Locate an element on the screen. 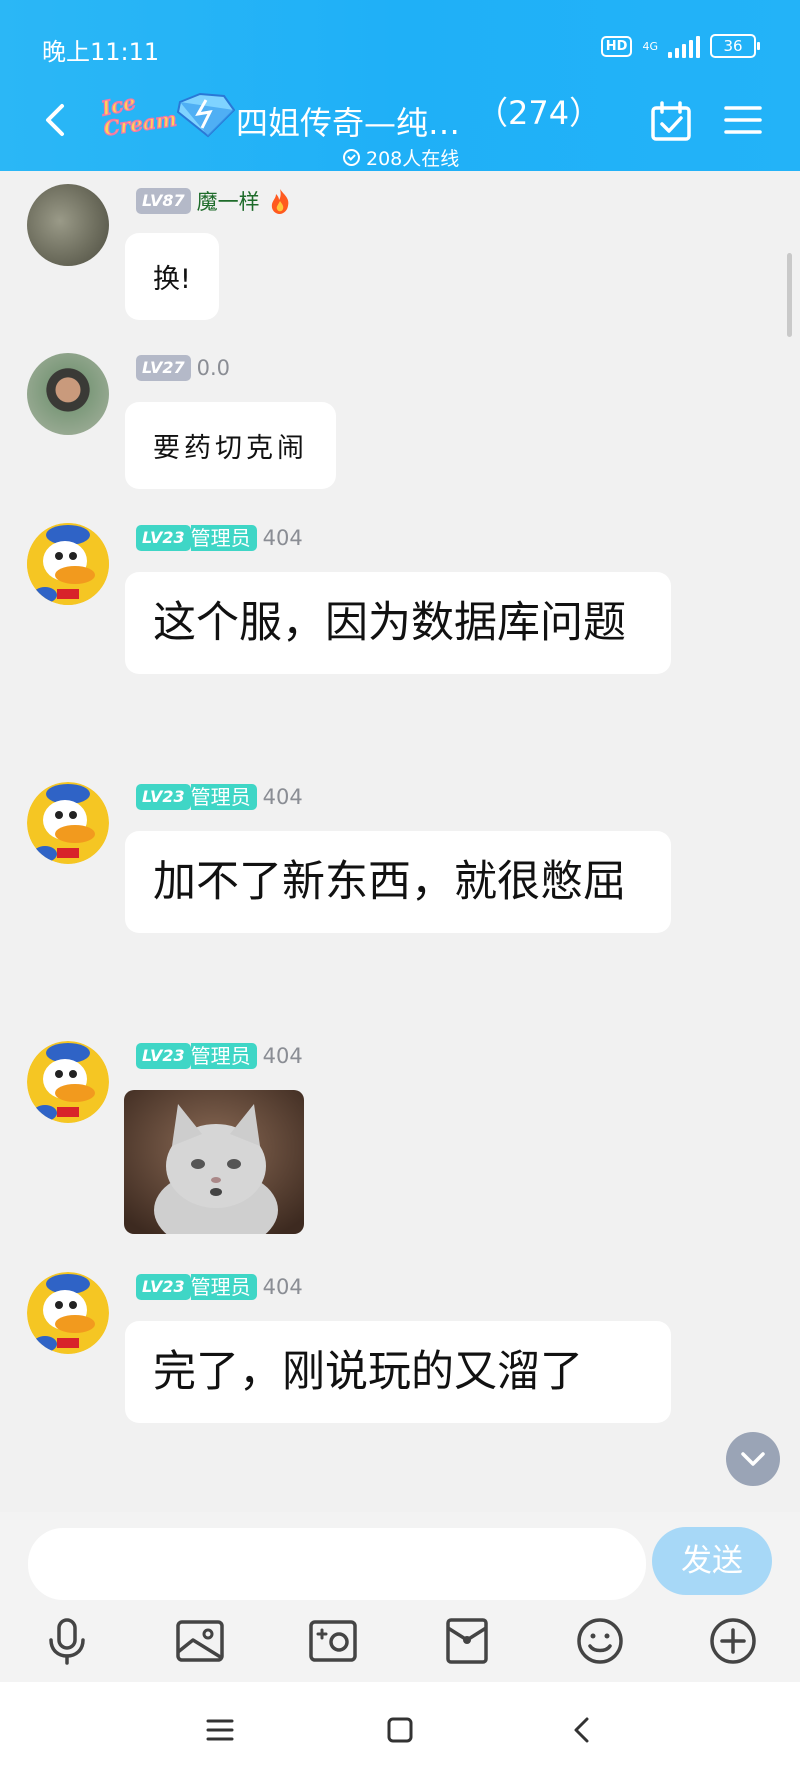 The height and width of the screenshot is (1778, 800). network-type: 4G is located at coordinates (650, 46).